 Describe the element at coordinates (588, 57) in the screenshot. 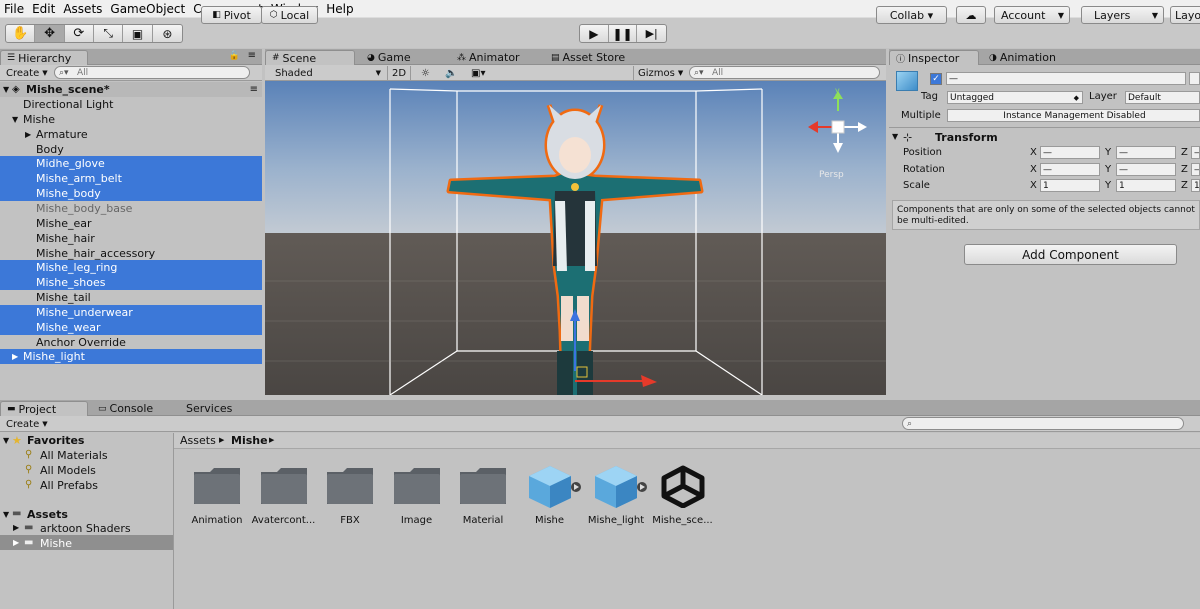

I see `tab-asset-store: ▤ Asset Store` at that location.